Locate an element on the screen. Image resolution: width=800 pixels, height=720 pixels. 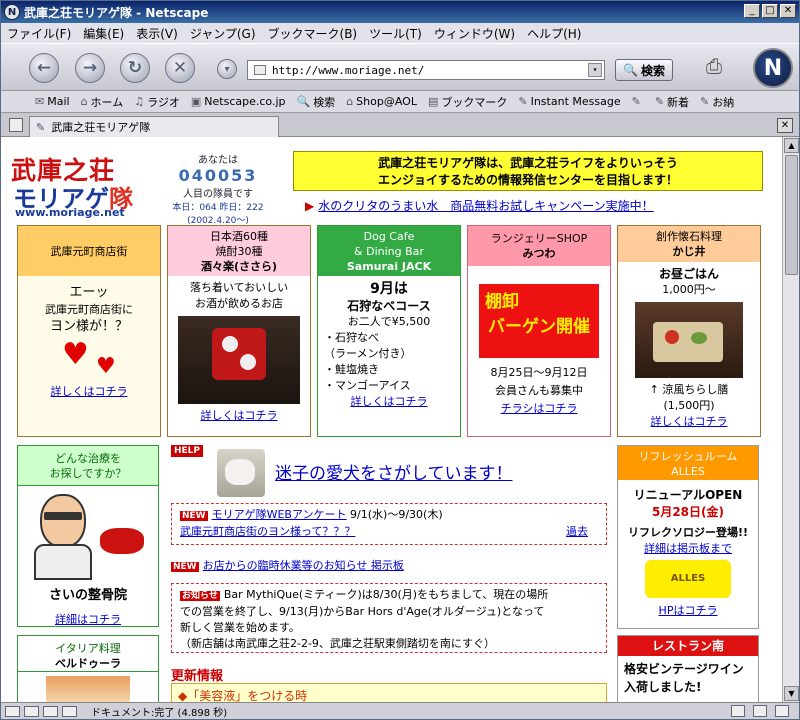
personal-bookmarks: ▤ ブックマーク is located at coordinates (467, 102).